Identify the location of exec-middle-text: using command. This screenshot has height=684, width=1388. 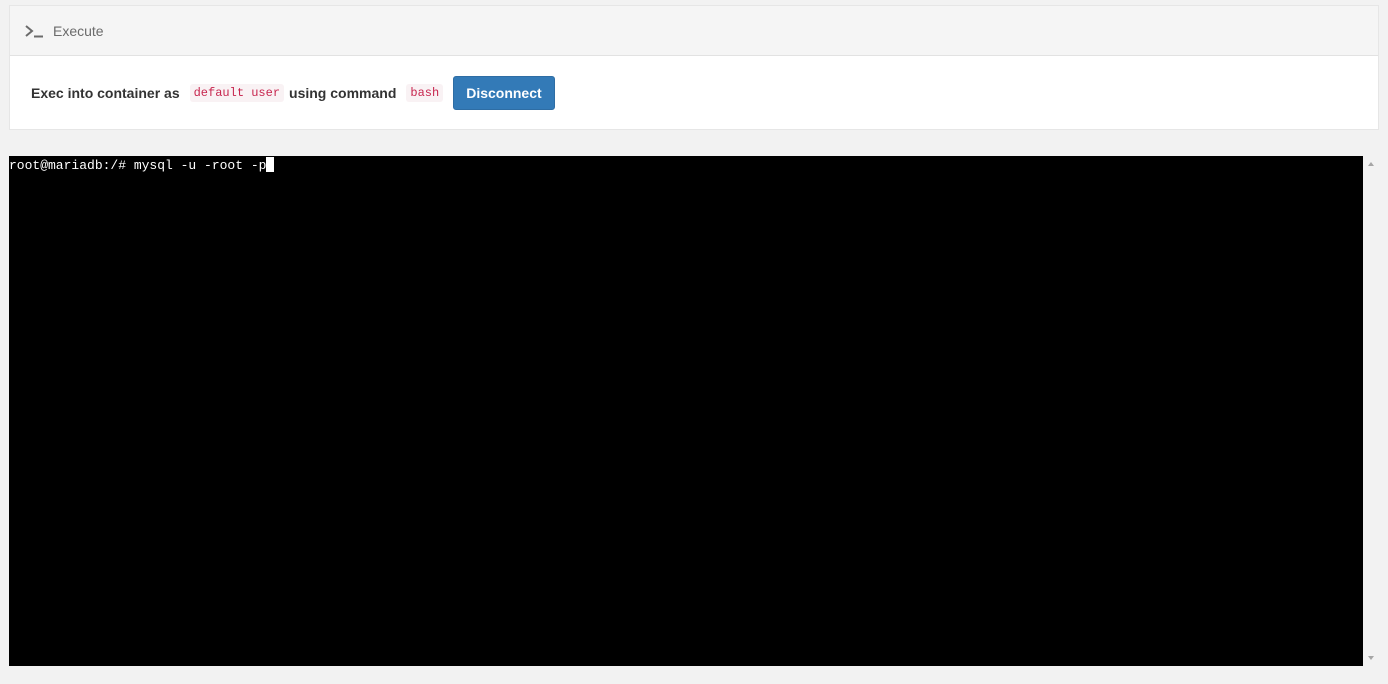
(343, 92).